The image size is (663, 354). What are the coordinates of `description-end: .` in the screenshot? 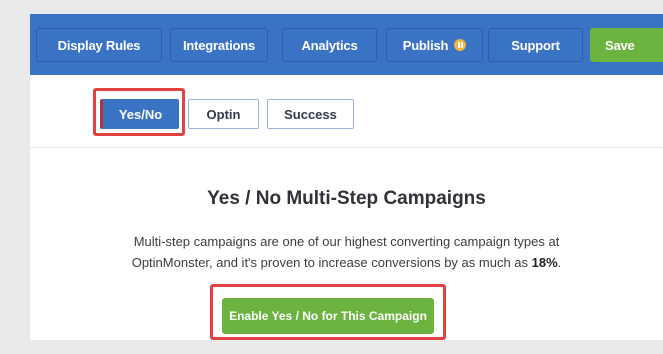 It's located at (559, 262).